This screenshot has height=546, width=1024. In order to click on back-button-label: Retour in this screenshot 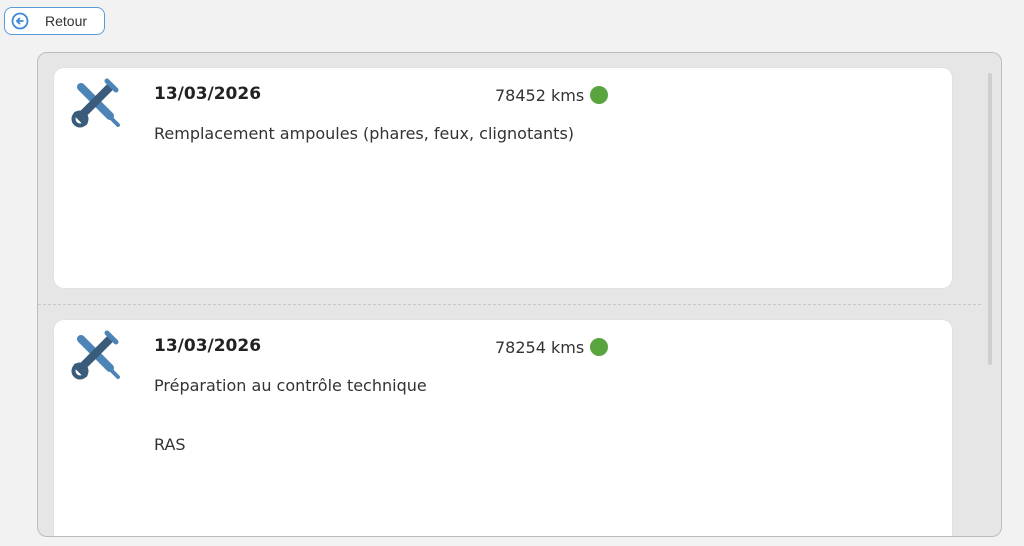, I will do `click(66, 21)`.